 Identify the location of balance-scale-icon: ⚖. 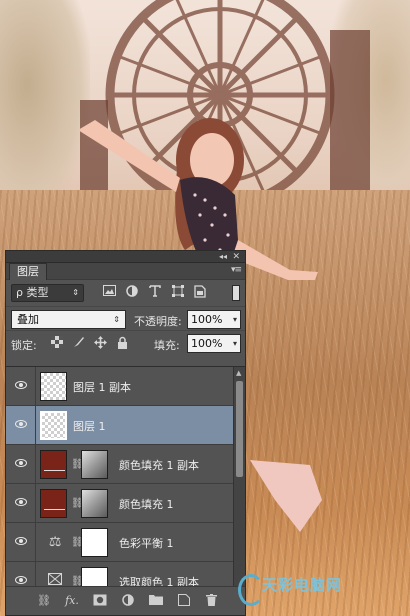
(55, 542).